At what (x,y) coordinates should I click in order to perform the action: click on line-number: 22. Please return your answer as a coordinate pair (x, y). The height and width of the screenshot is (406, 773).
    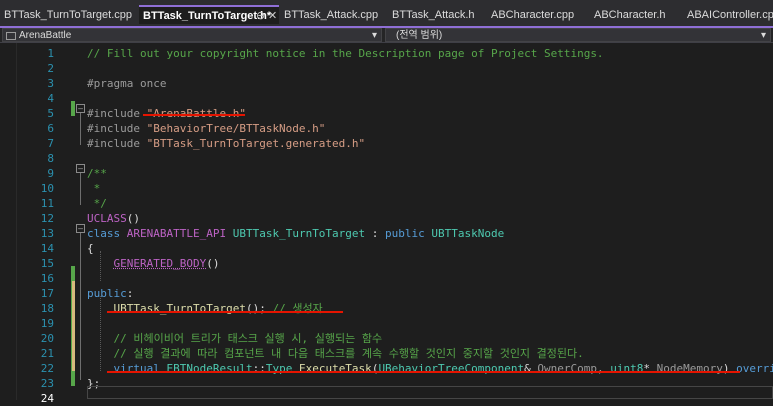
    Looking at the image, I should click on (47, 368).